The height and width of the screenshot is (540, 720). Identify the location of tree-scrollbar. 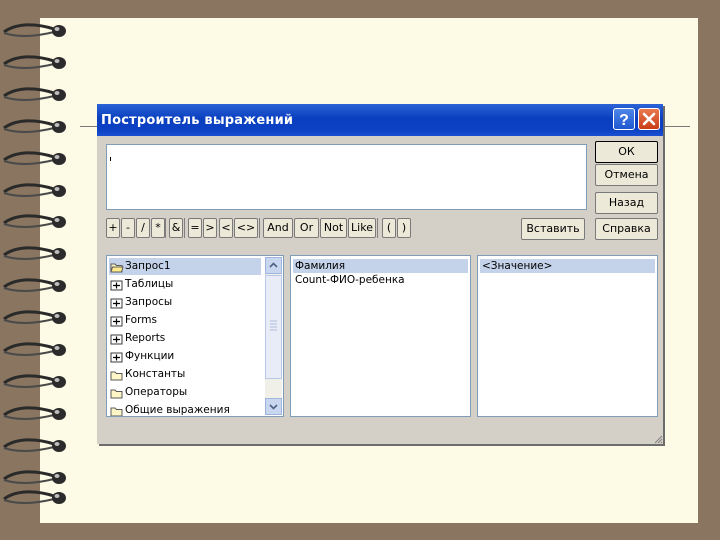
(273, 336).